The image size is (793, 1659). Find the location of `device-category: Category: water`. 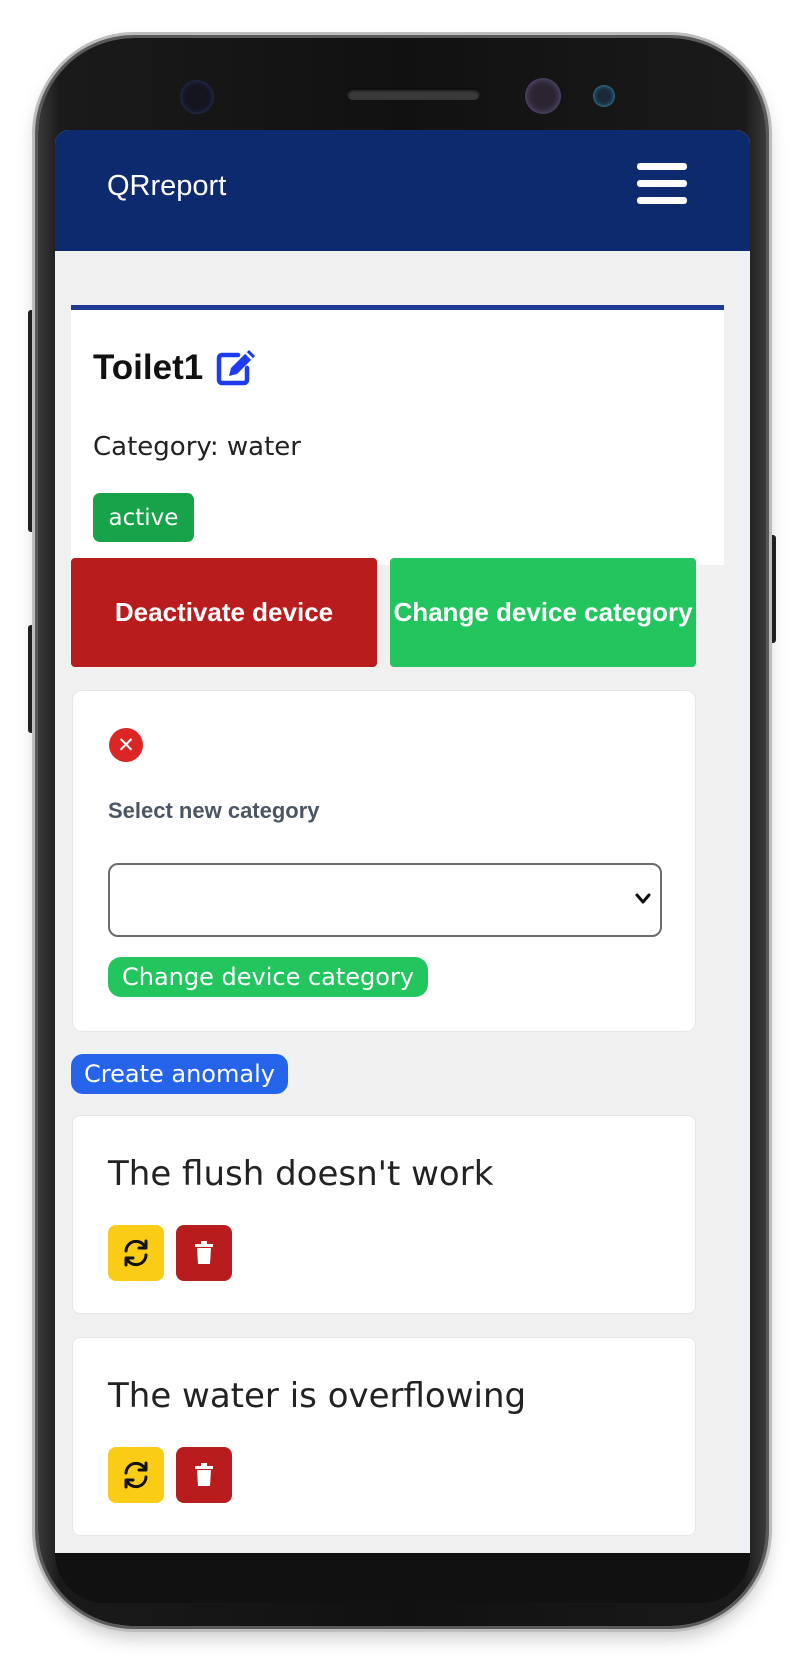

device-category: Category: water is located at coordinates (197, 447).